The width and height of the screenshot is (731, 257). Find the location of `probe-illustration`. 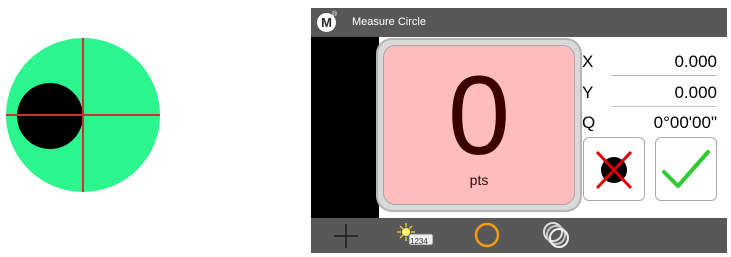

probe-illustration is located at coordinates (83, 115).